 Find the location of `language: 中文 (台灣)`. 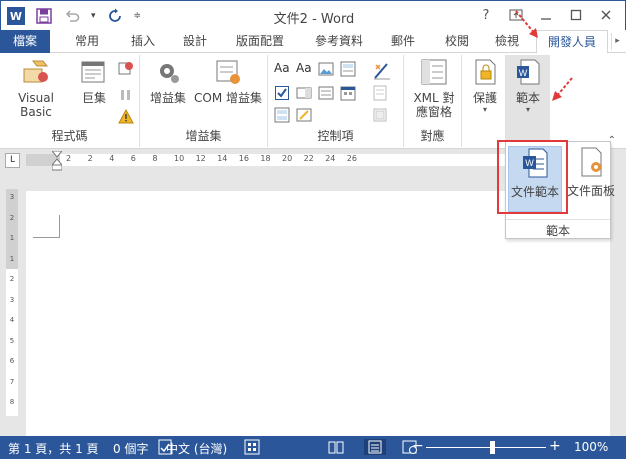

language: 中文 (台灣) is located at coordinates (196, 448).